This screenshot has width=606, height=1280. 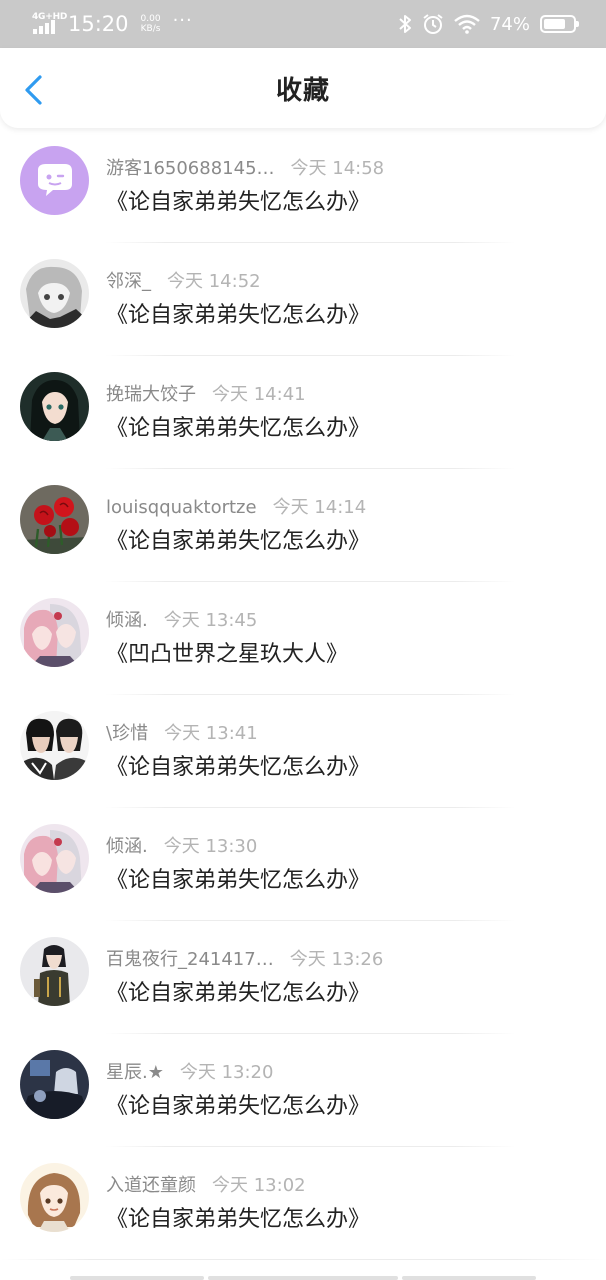 I want to click on list-item: 入道还童颜 今天 13:02 《论自家弟弟失忆怎么办》, so click(x=303, y=1203).